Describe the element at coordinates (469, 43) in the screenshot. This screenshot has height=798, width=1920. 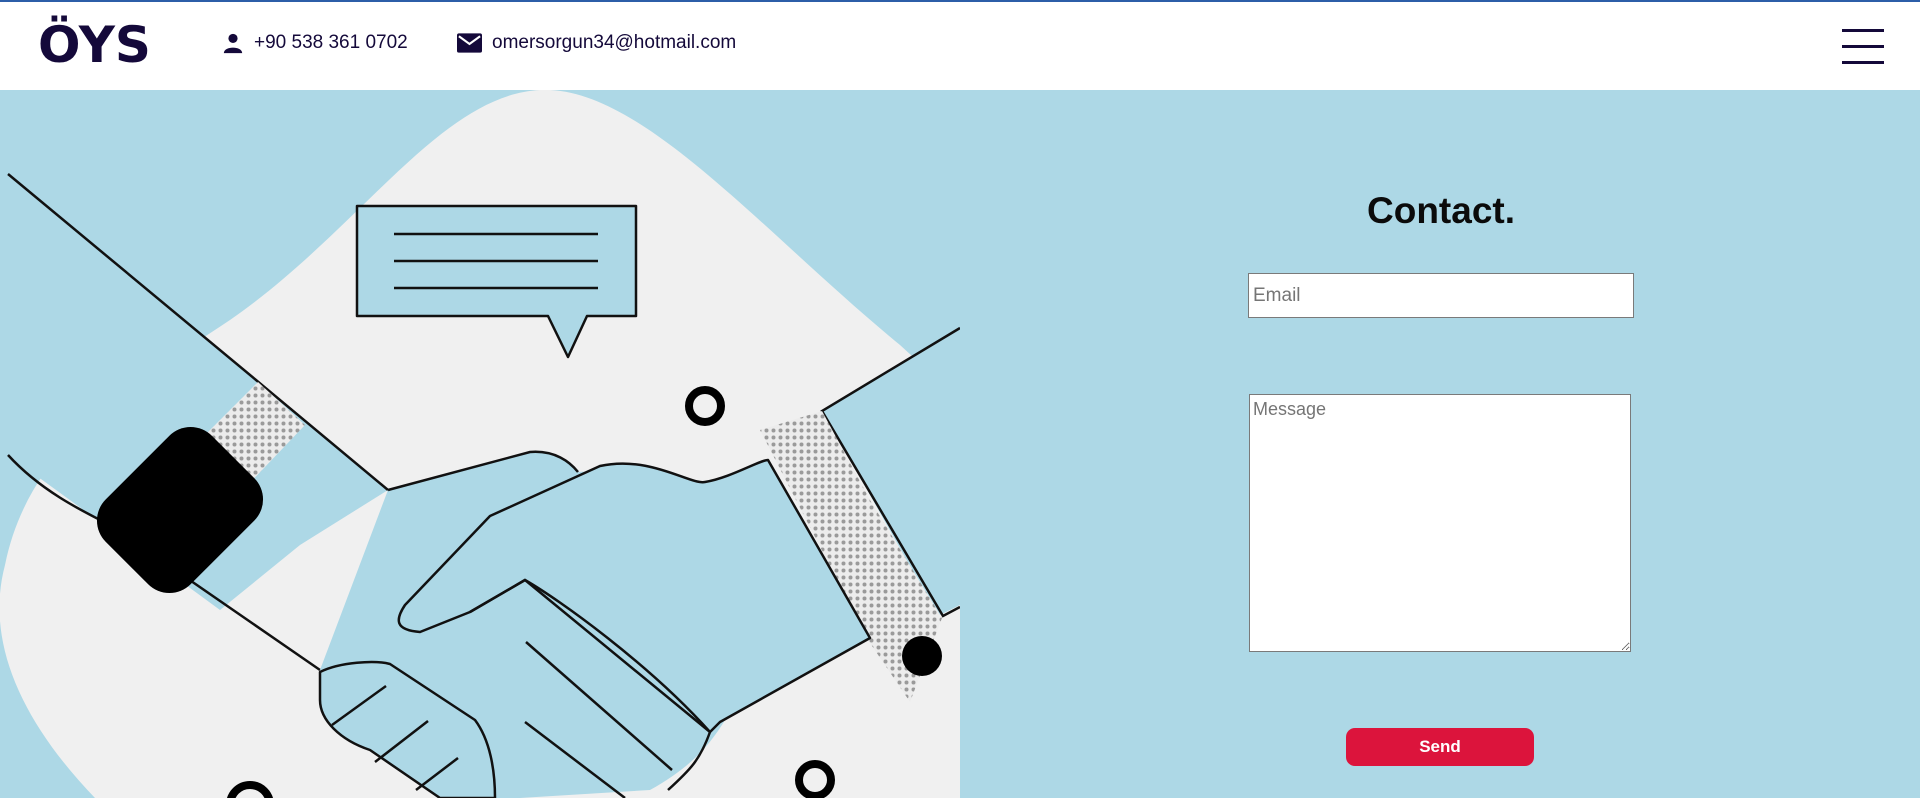
I see `mail-icon` at that location.